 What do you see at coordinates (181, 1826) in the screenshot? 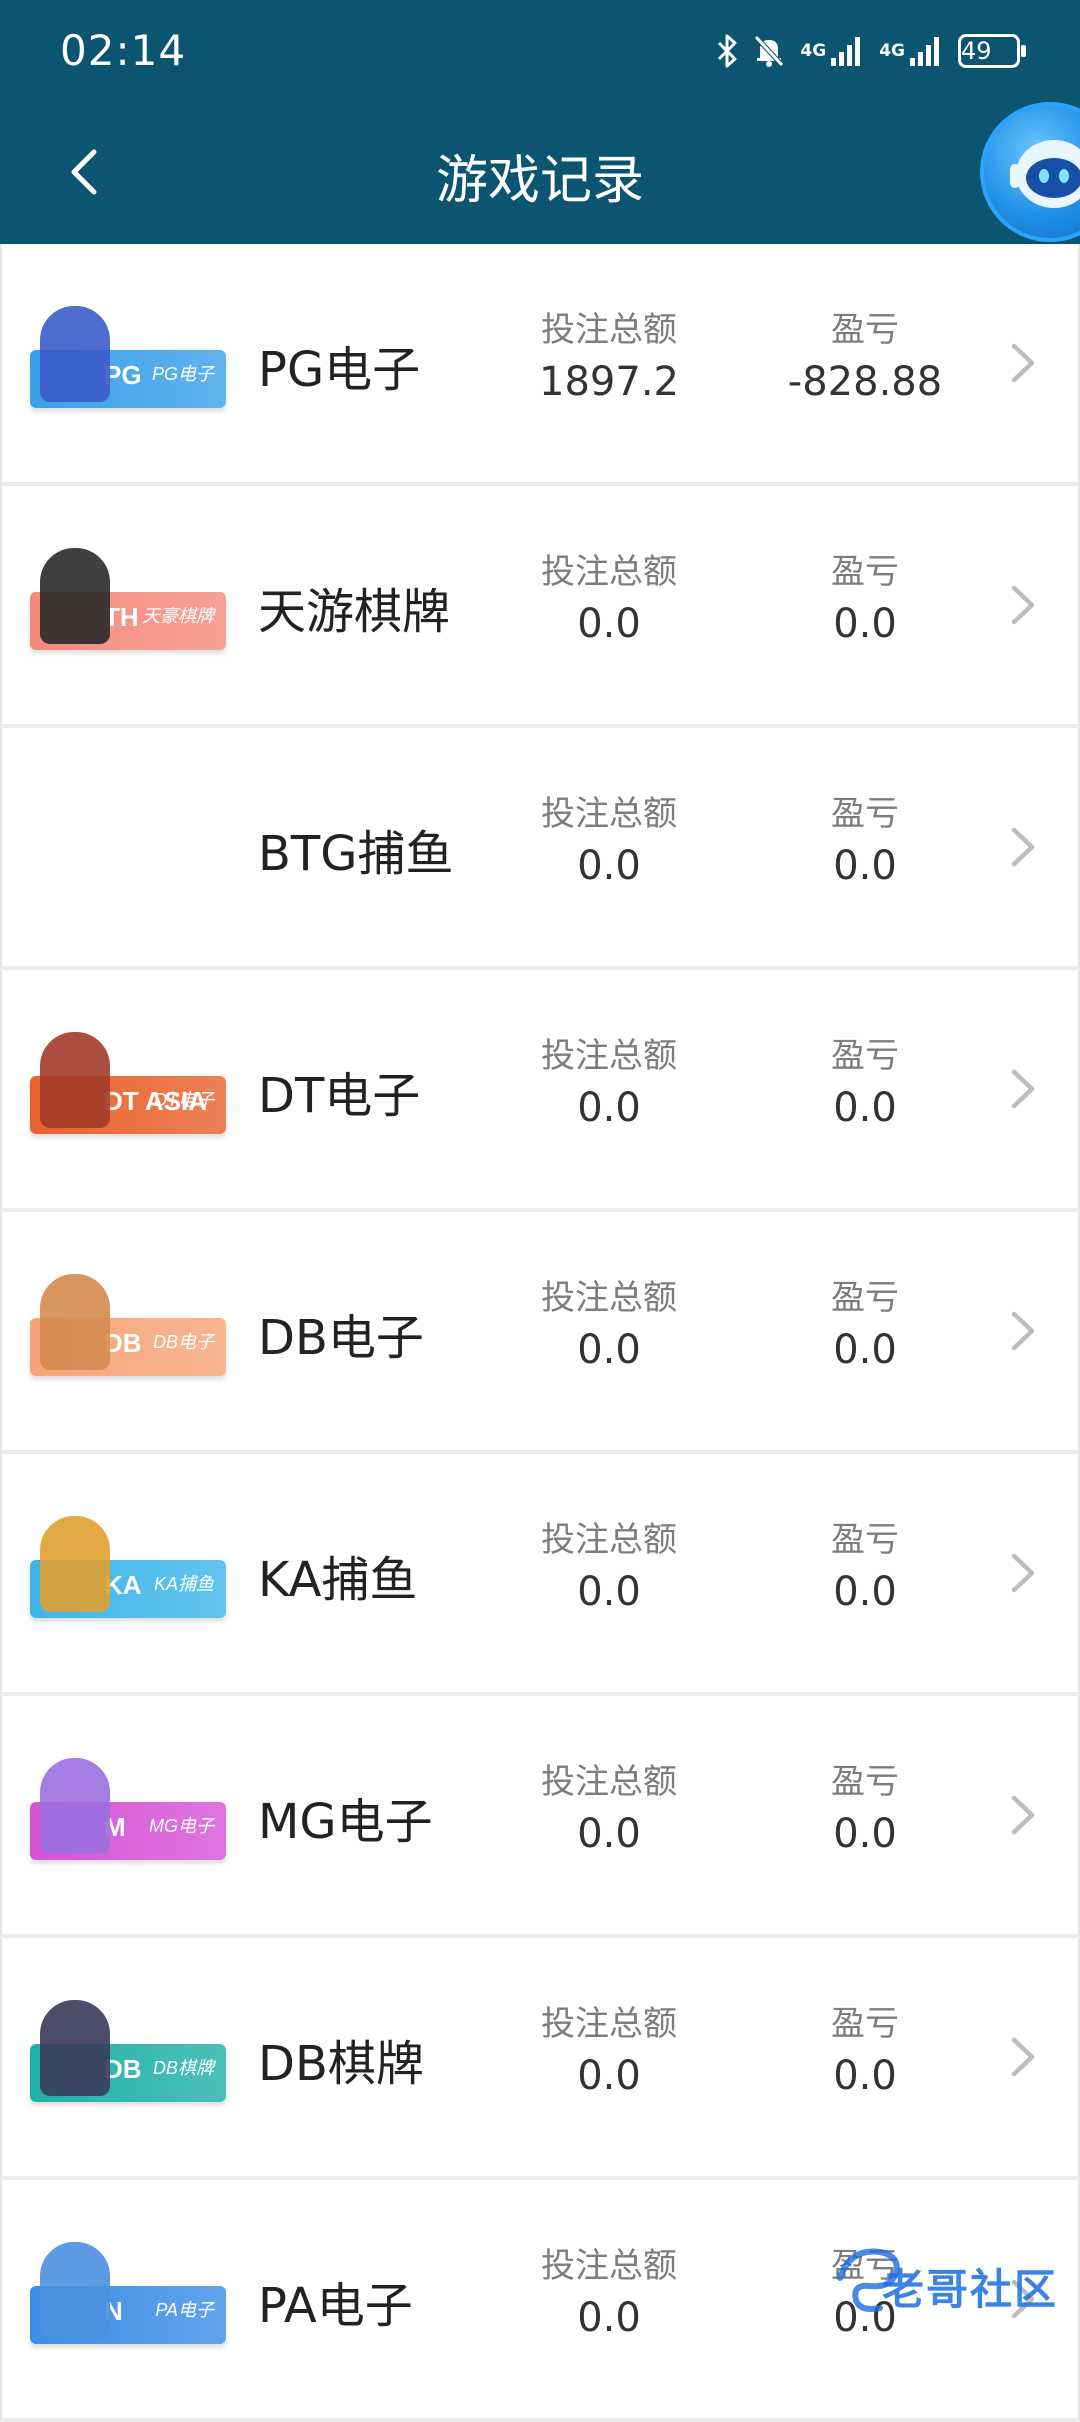
I see `provider-badge-text: MG电子` at bounding box center [181, 1826].